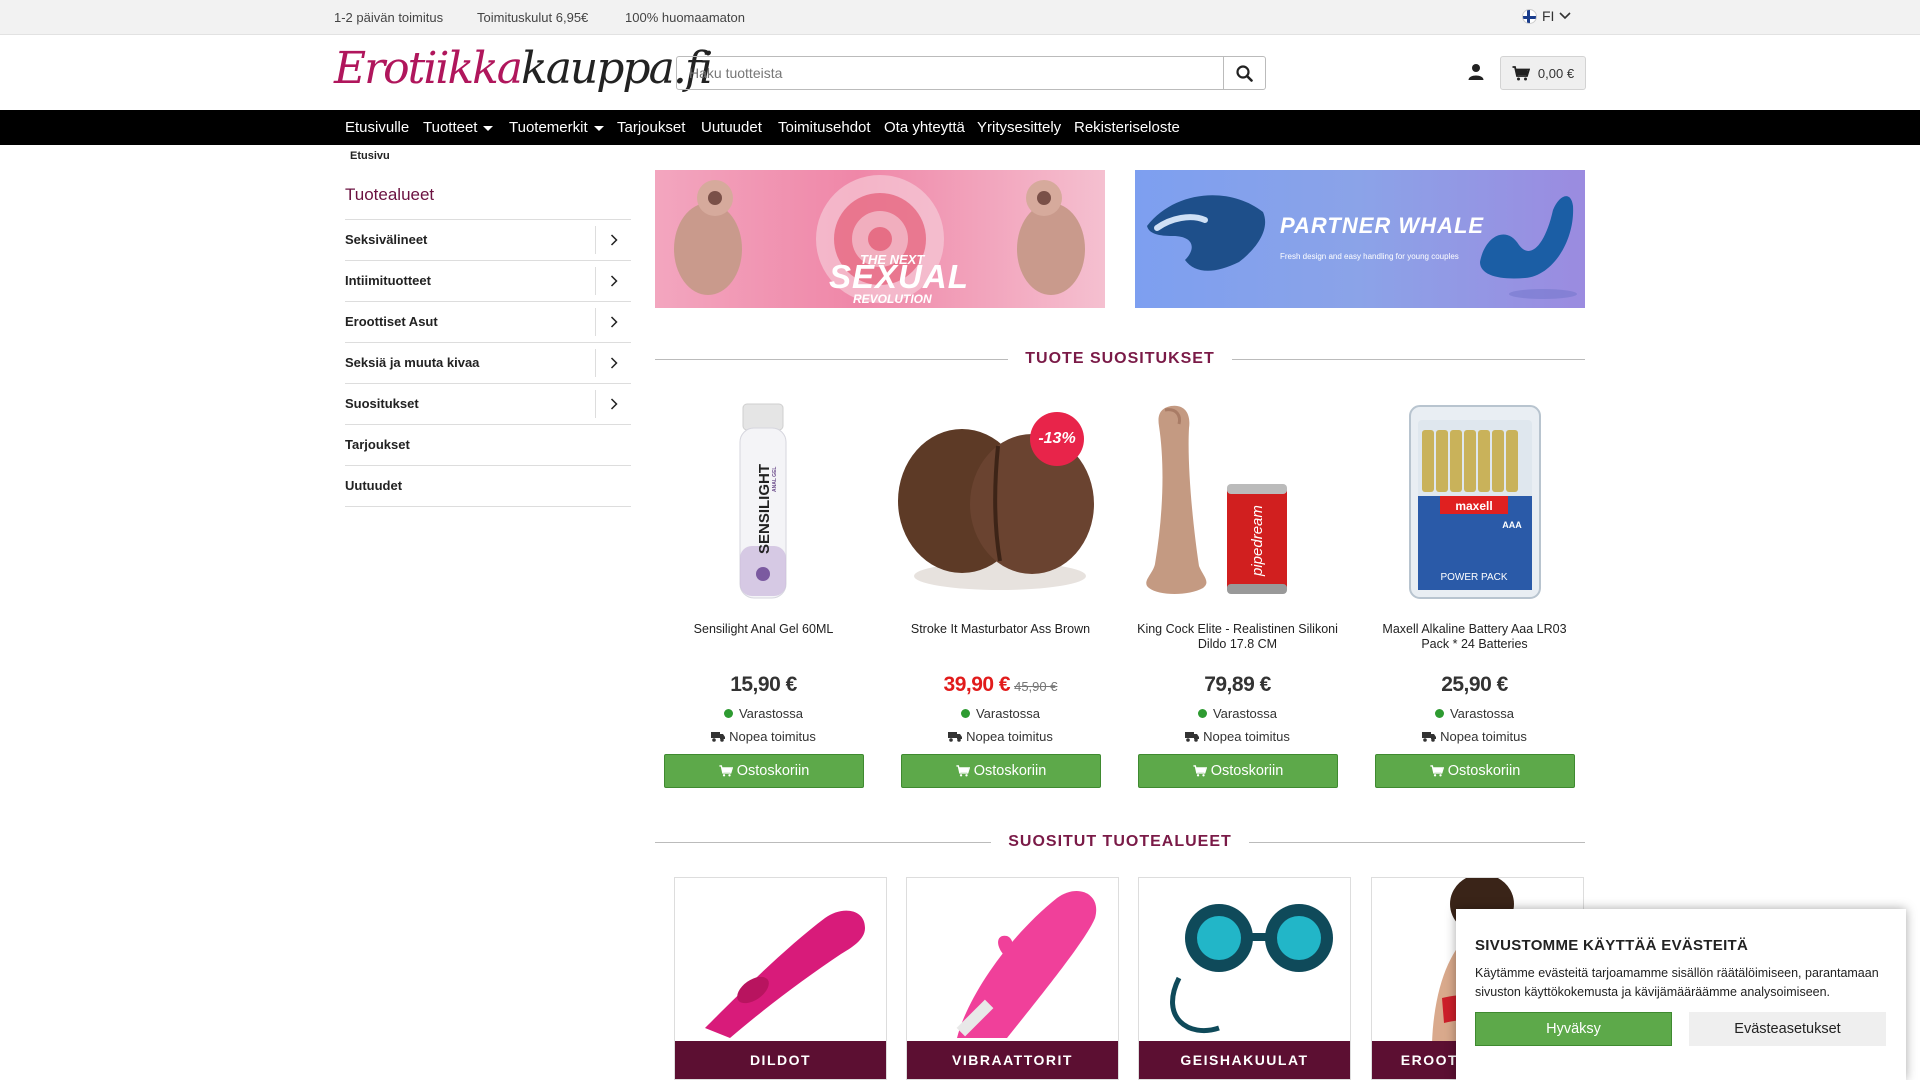 The height and width of the screenshot is (1080, 1920). What do you see at coordinates (1120, 358) in the screenshot?
I see `section-title: TUOTE SUOSITUKSET` at bounding box center [1120, 358].